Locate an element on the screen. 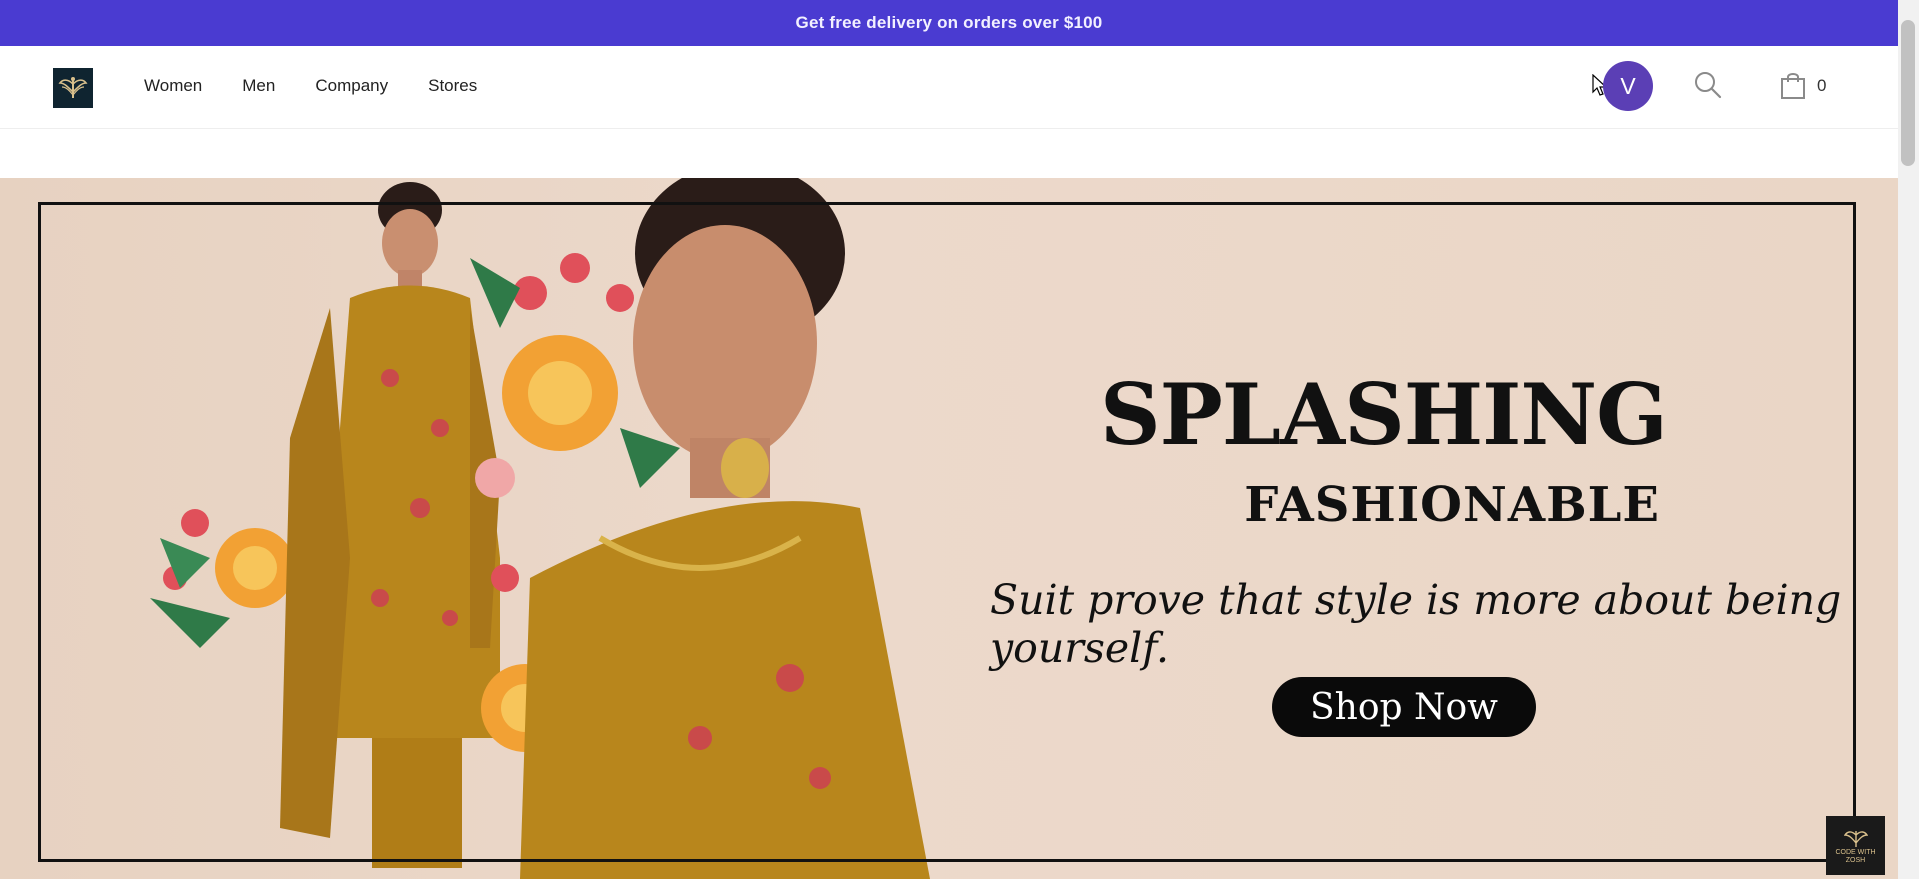  channel-watermark-logo: CODE WITH ZOSH is located at coordinates (1855, 845).